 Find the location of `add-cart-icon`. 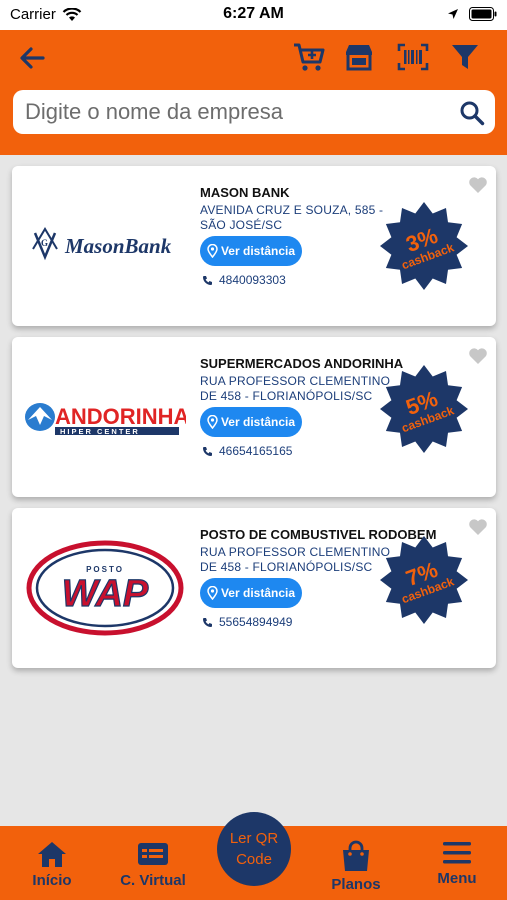

add-cart-icon is located at coordinates (309, 57).